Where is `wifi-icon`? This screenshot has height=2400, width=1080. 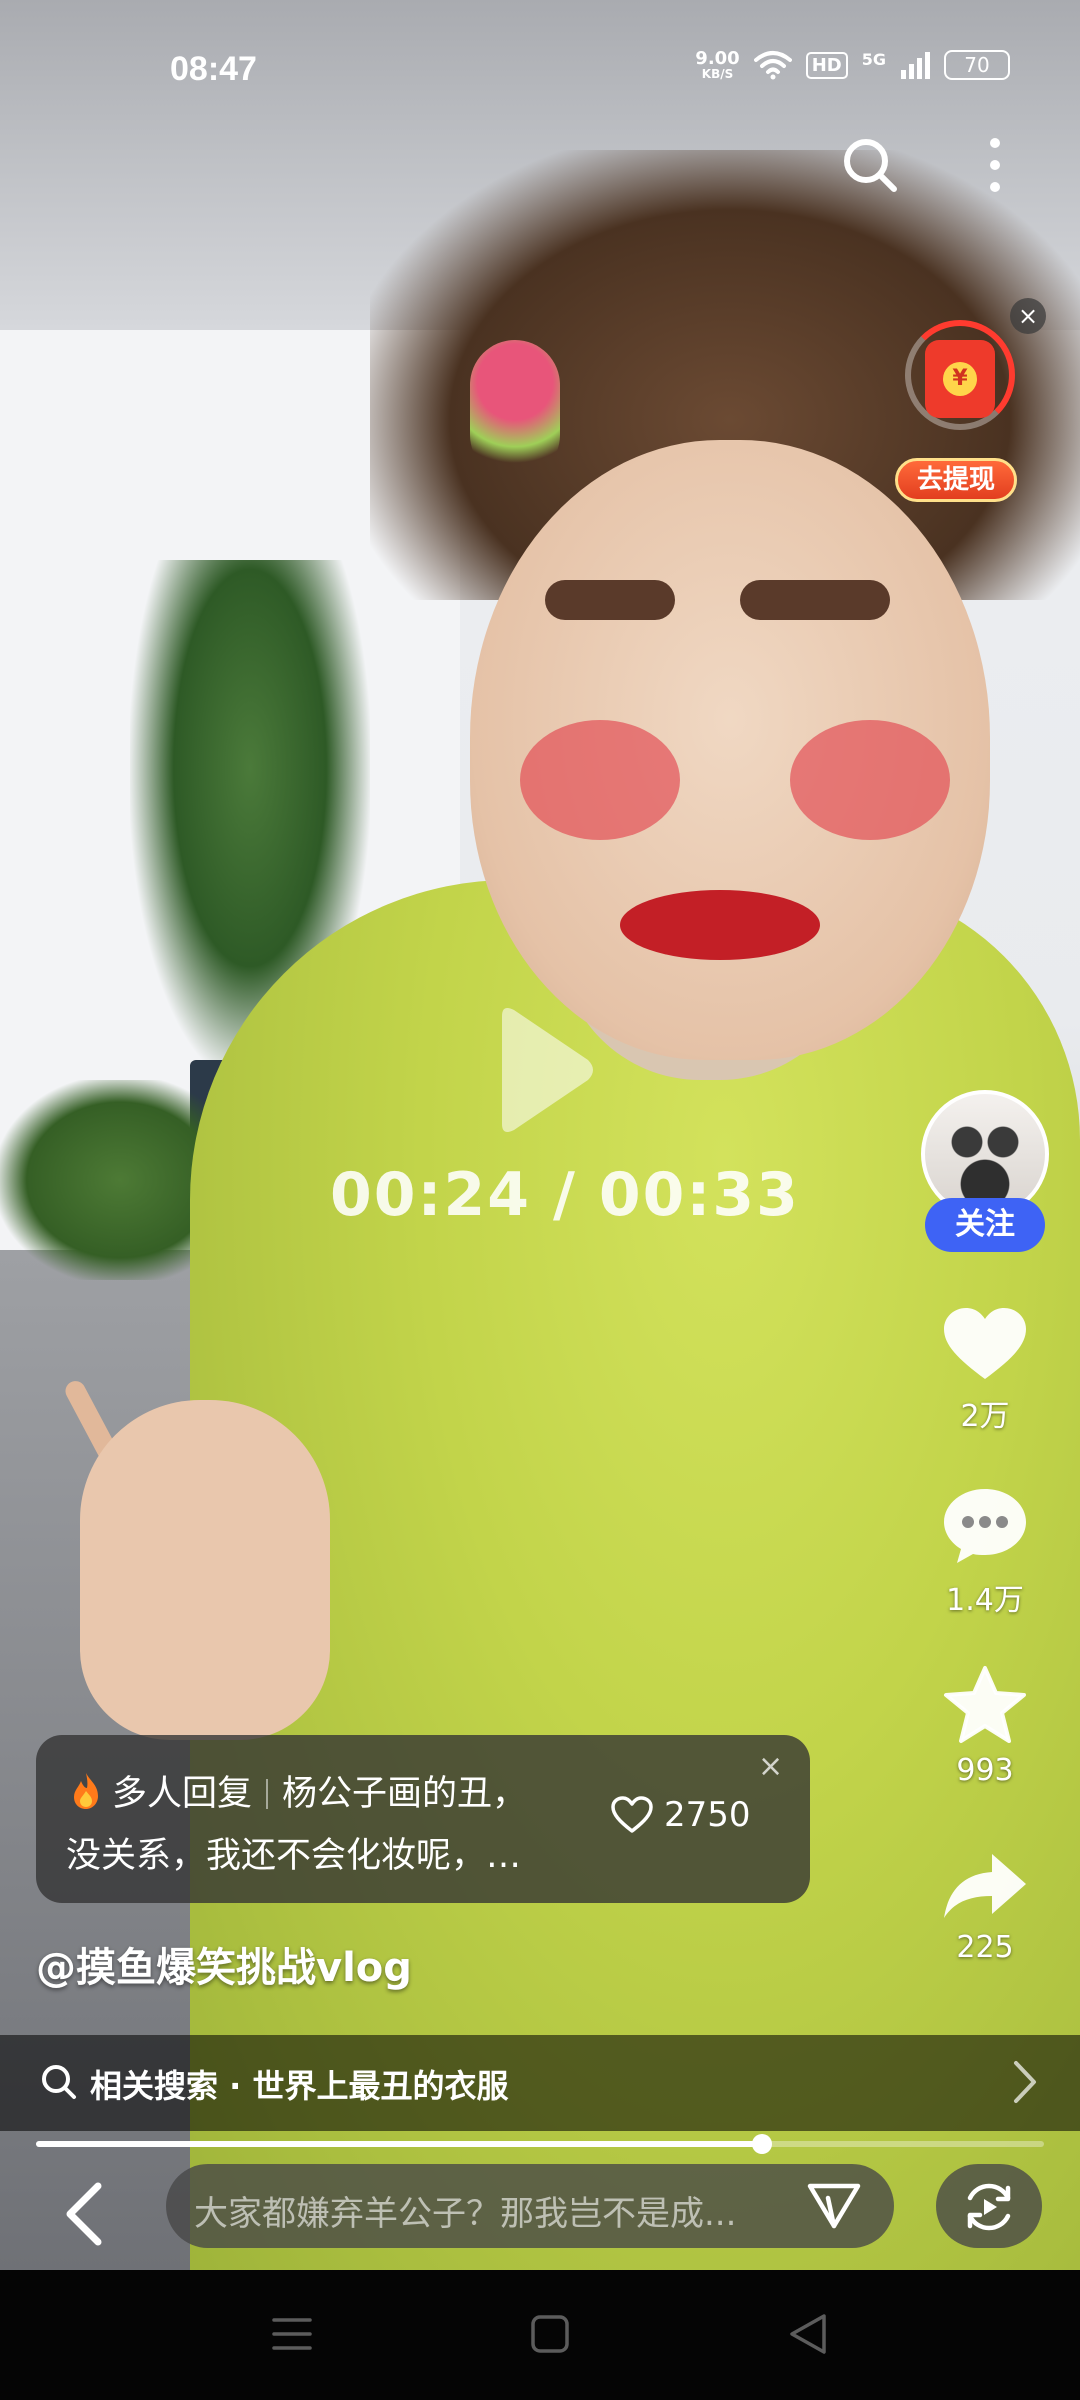 wifi-icon is located at coordinates (772, 65).